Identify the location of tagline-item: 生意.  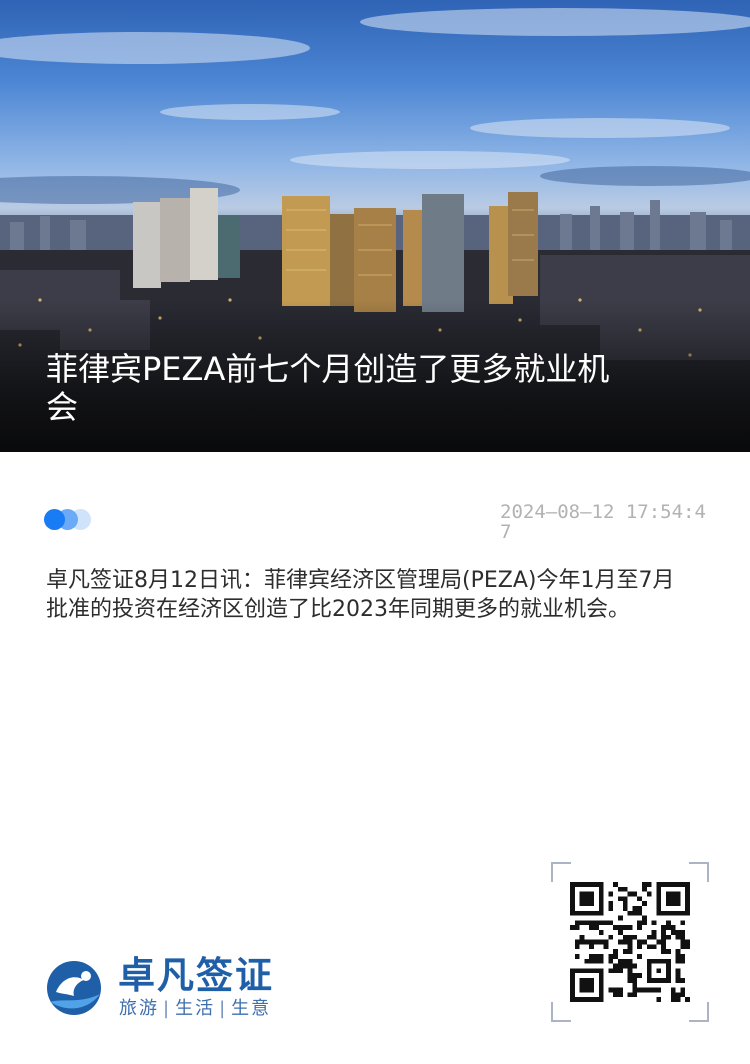
(251, 1008).